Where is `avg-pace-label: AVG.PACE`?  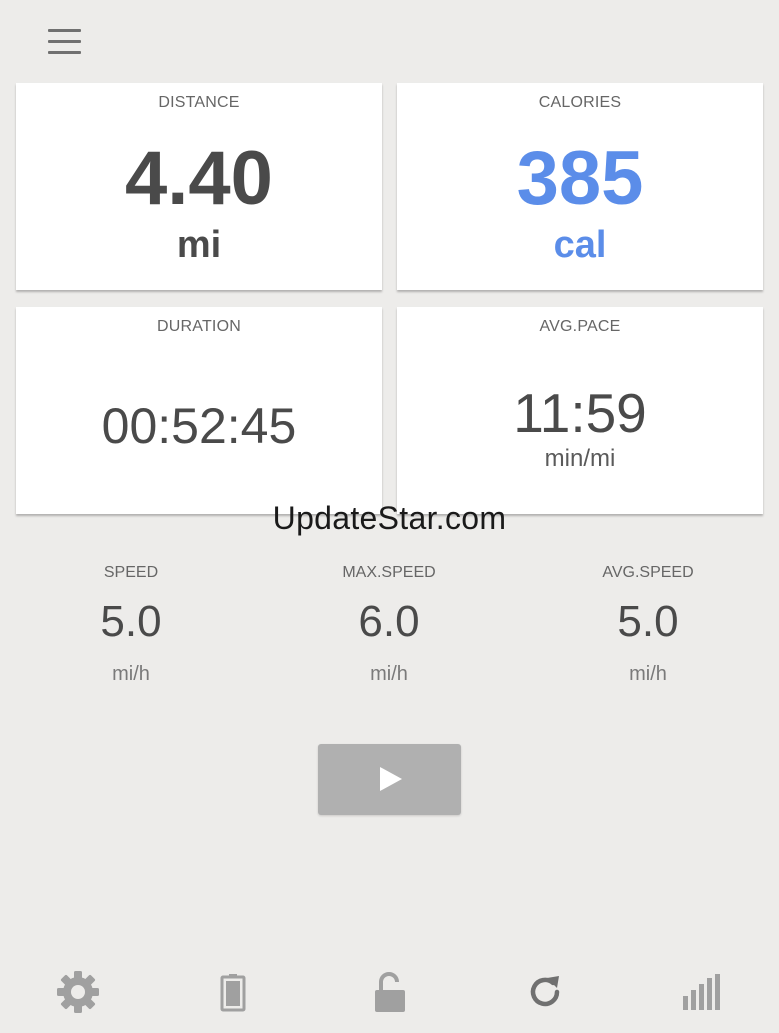
avg-pace-label: AVG.PACE is located at coordinates (580, 326).